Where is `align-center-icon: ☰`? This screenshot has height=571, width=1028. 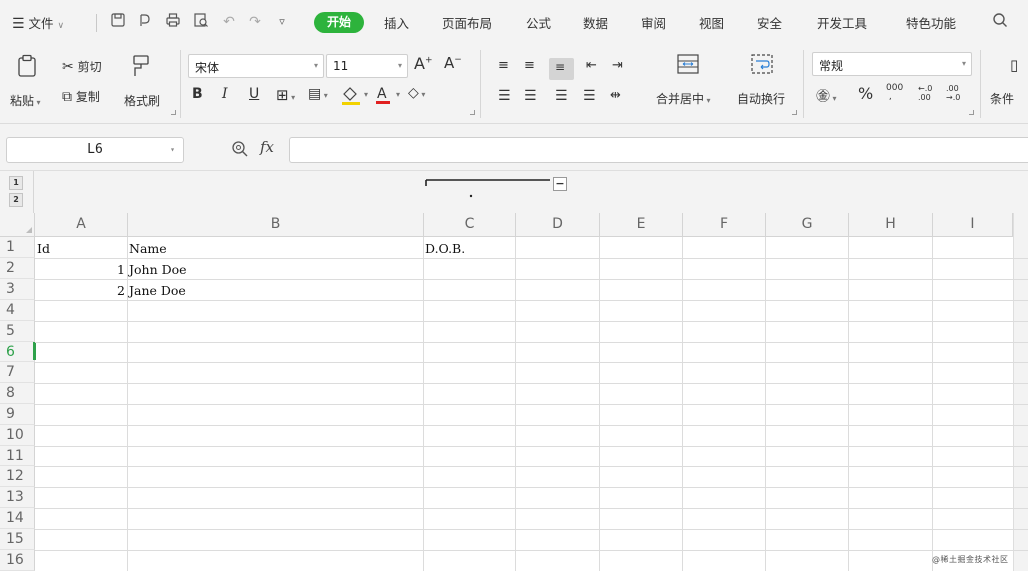 align-center-icon: ☰ is located at coordinates (530, 96).